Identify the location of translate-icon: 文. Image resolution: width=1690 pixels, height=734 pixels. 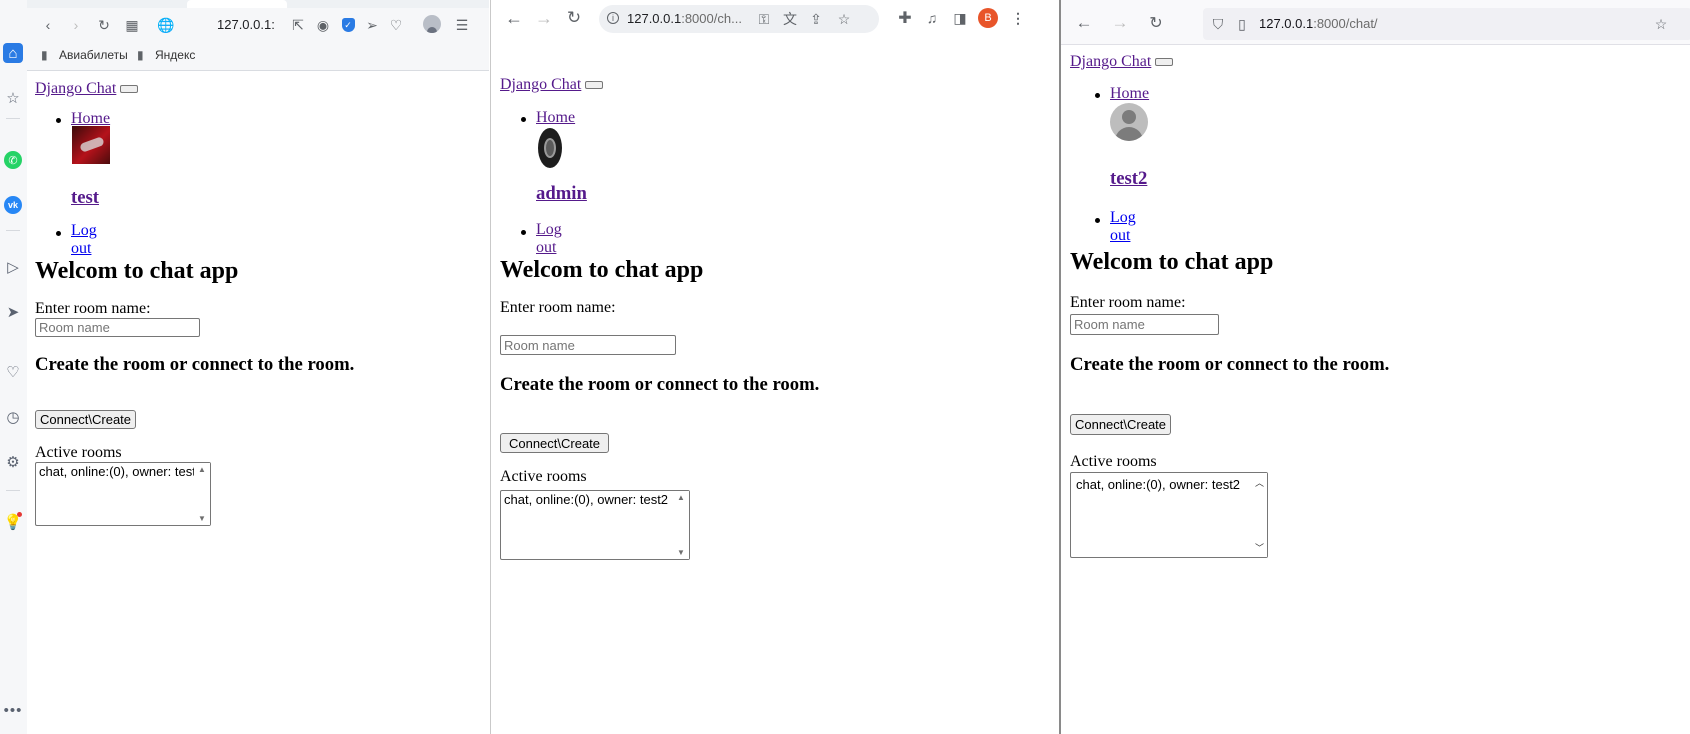
(790, 19).